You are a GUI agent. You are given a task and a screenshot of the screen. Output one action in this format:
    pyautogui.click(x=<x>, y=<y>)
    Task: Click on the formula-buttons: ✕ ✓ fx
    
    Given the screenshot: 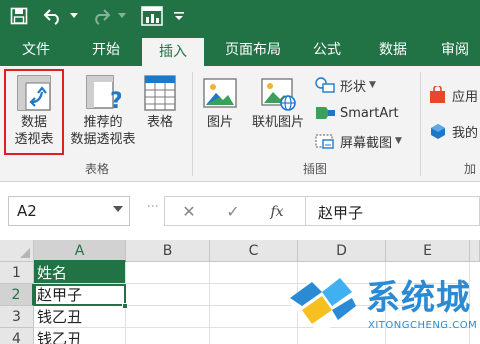 What is the action you would take?
    pyautogui.click(x=235, y=211)
    